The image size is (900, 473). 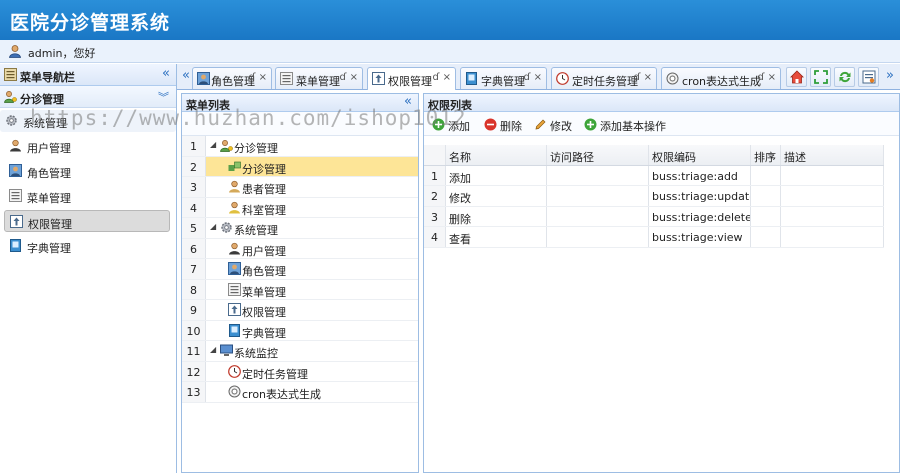 What do you see at coordinates (661, 124) in the screenshot?
I see `permission-toolbar: 添加 删除 修改 添加基本操作` at bounding box center [661, 124].